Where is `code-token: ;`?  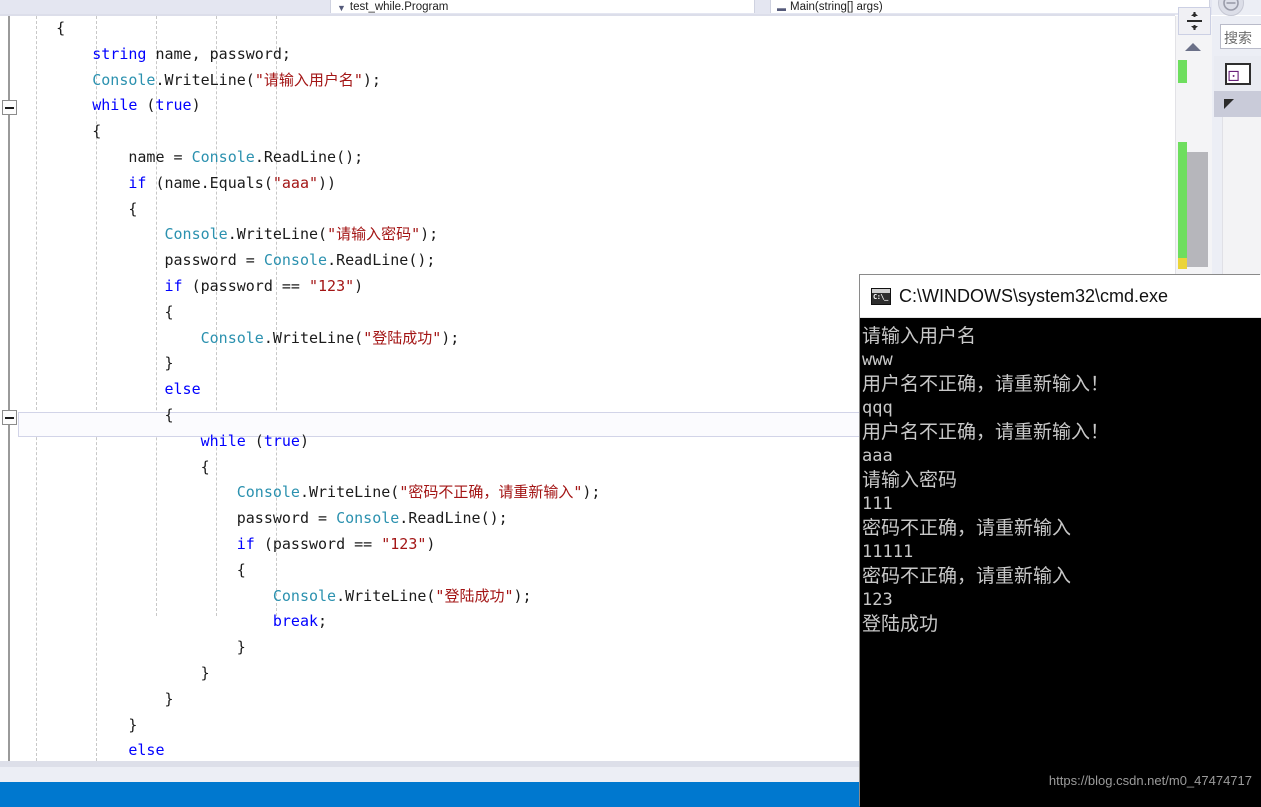 code-token: ; is located at coordinates (323, 621).